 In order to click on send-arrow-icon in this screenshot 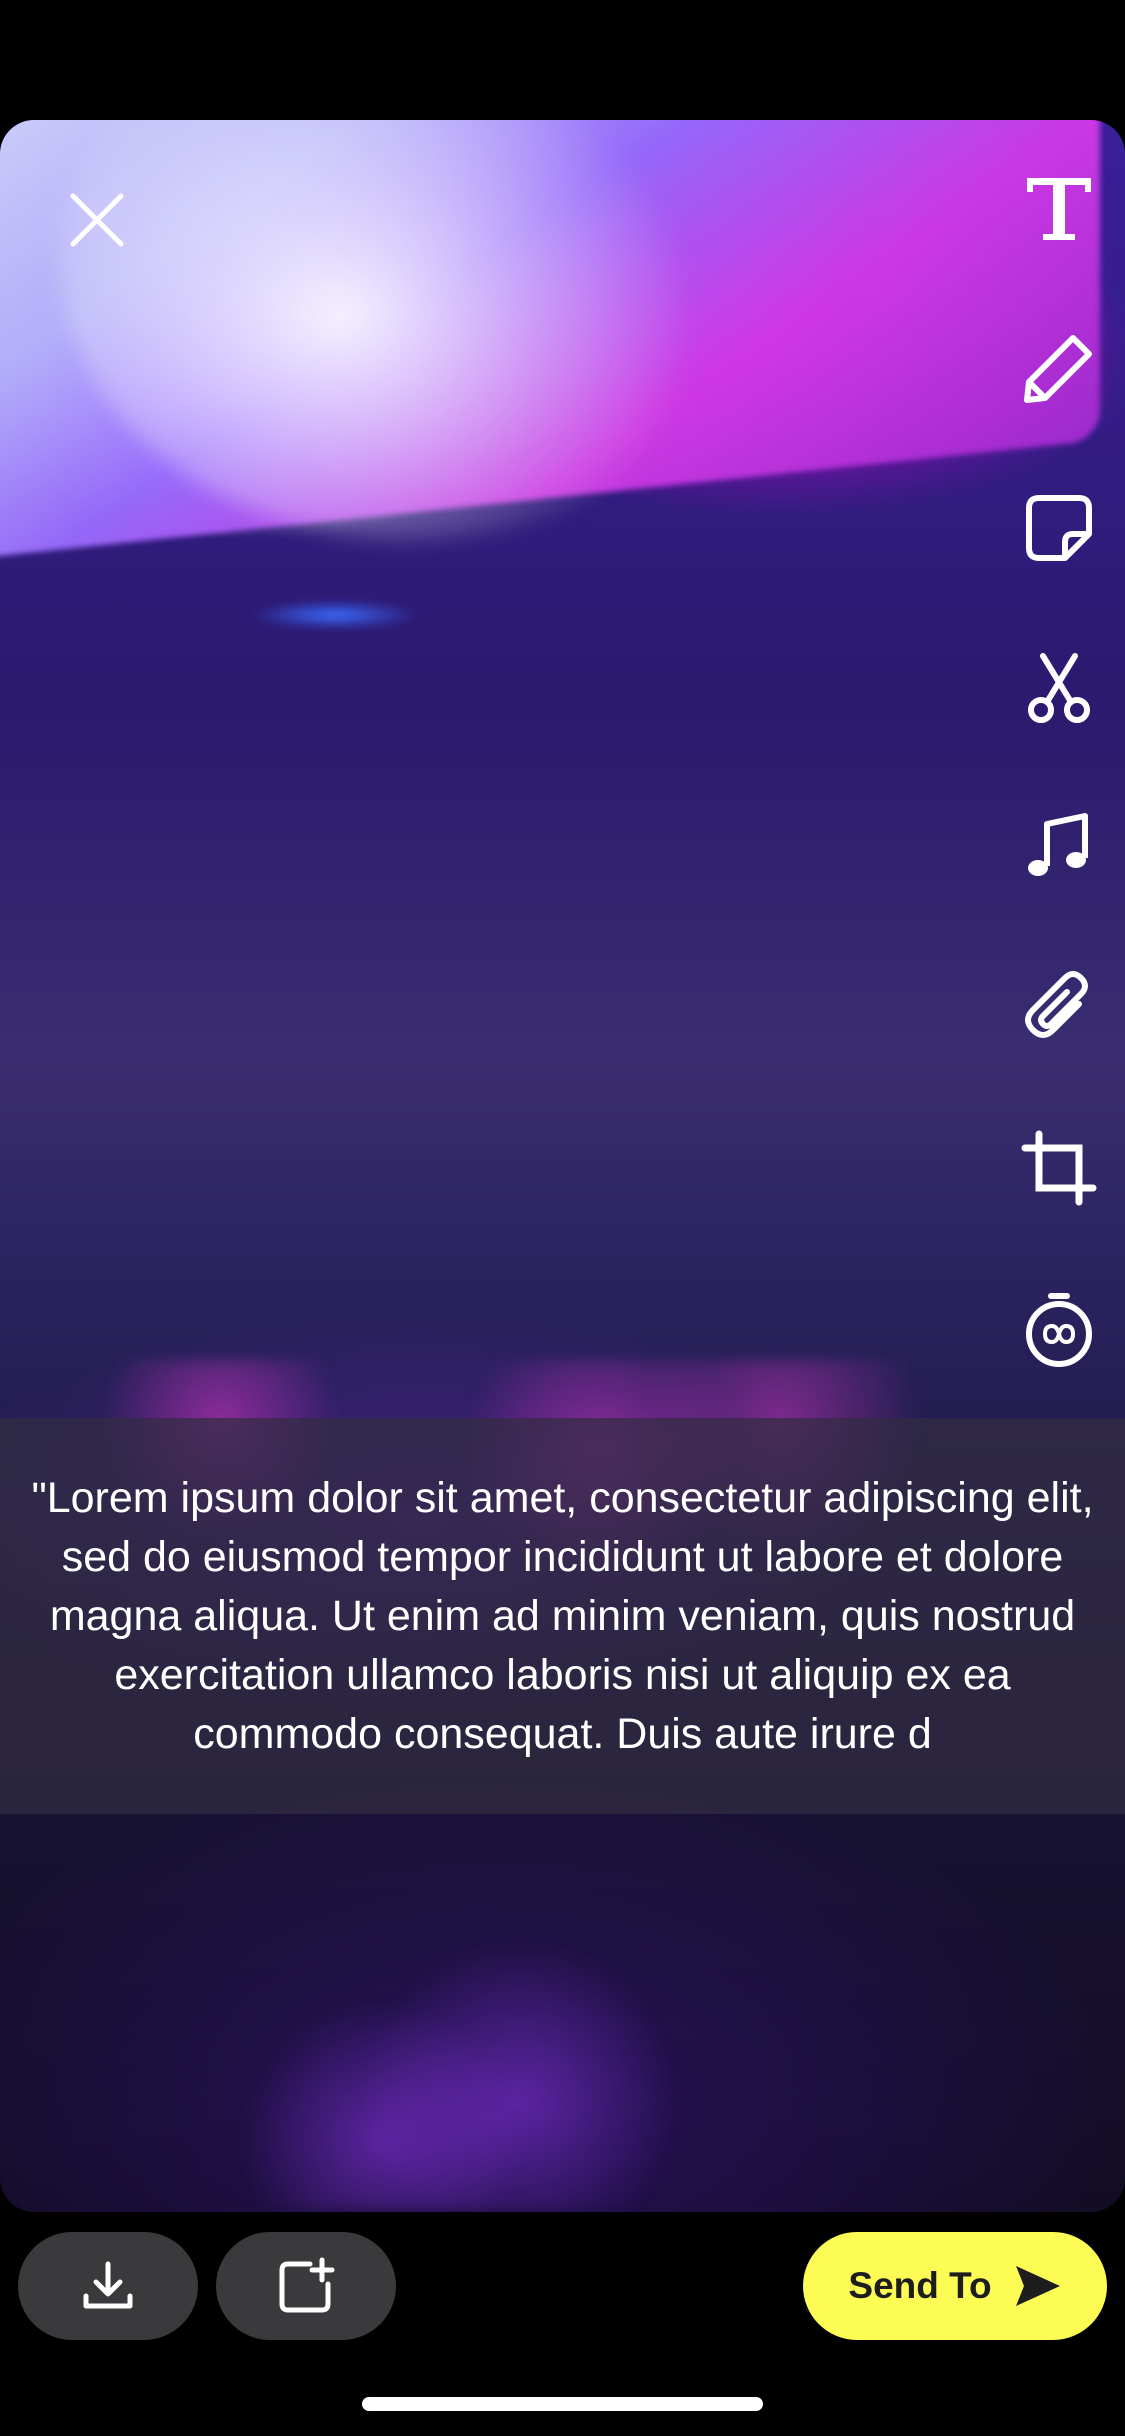, I will do `click(1037, 2286)`.